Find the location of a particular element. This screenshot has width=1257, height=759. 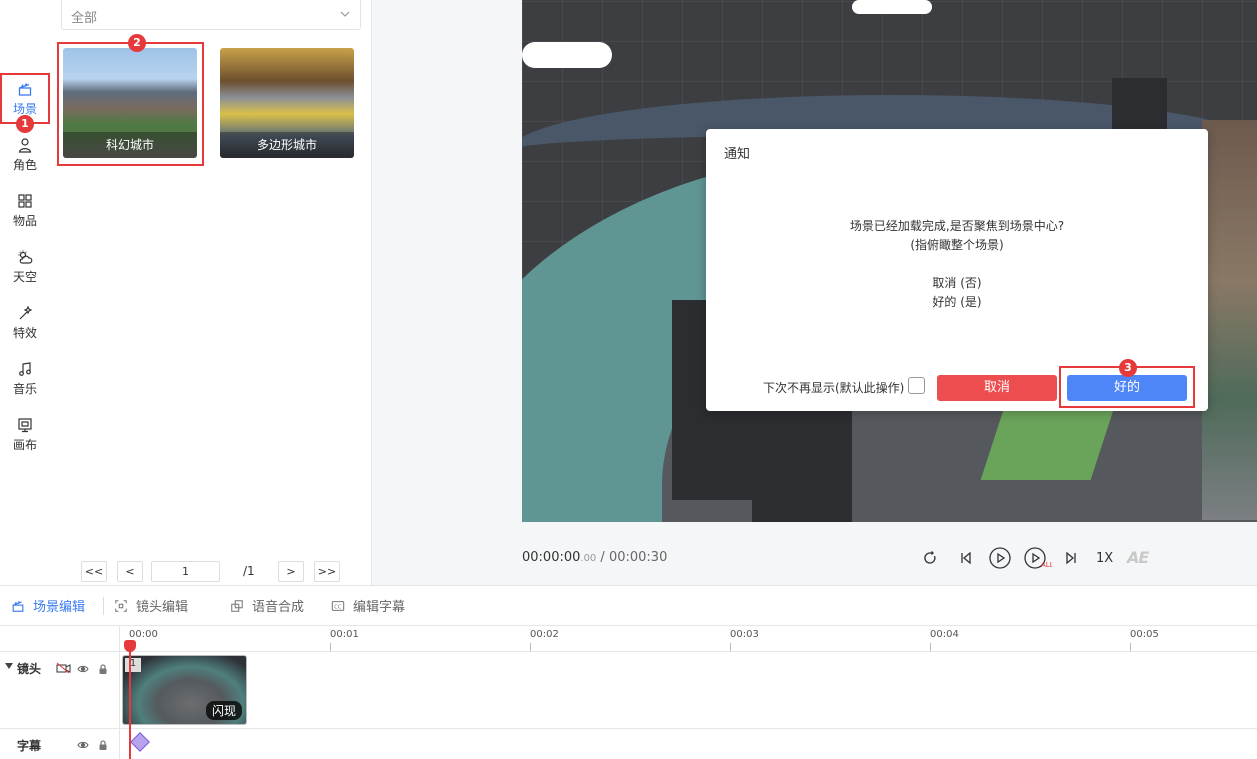

step-back-button is located at coordinates (966, 558).